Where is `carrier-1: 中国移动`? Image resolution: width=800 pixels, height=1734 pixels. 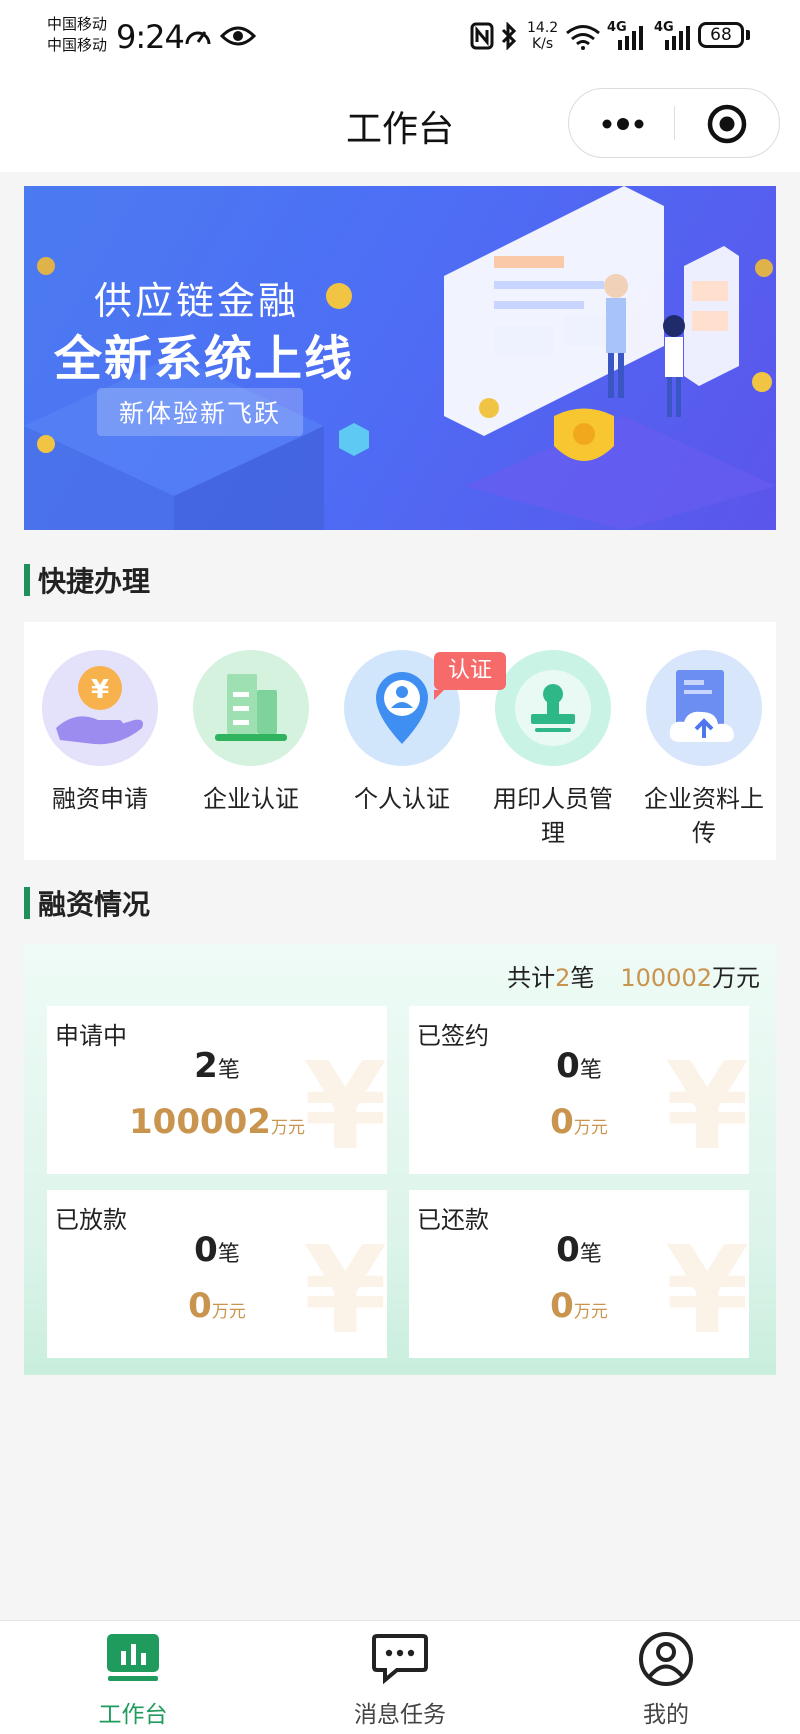 carrier-1: 中国移动 is located at coordinates (77, 24).